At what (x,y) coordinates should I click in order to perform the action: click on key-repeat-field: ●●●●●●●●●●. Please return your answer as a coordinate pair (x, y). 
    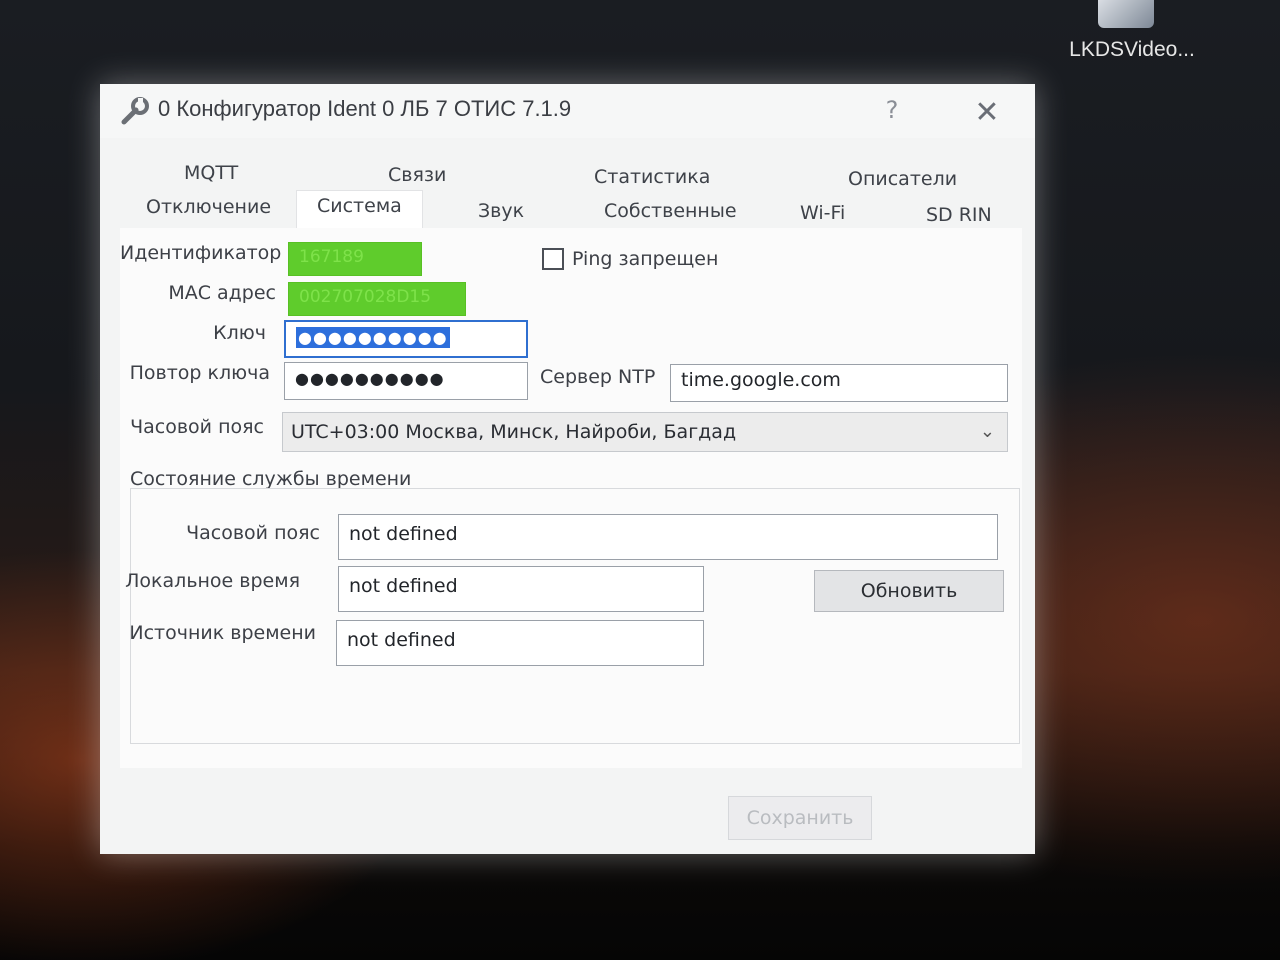
    Looking at the image, I should click on (406, 381).